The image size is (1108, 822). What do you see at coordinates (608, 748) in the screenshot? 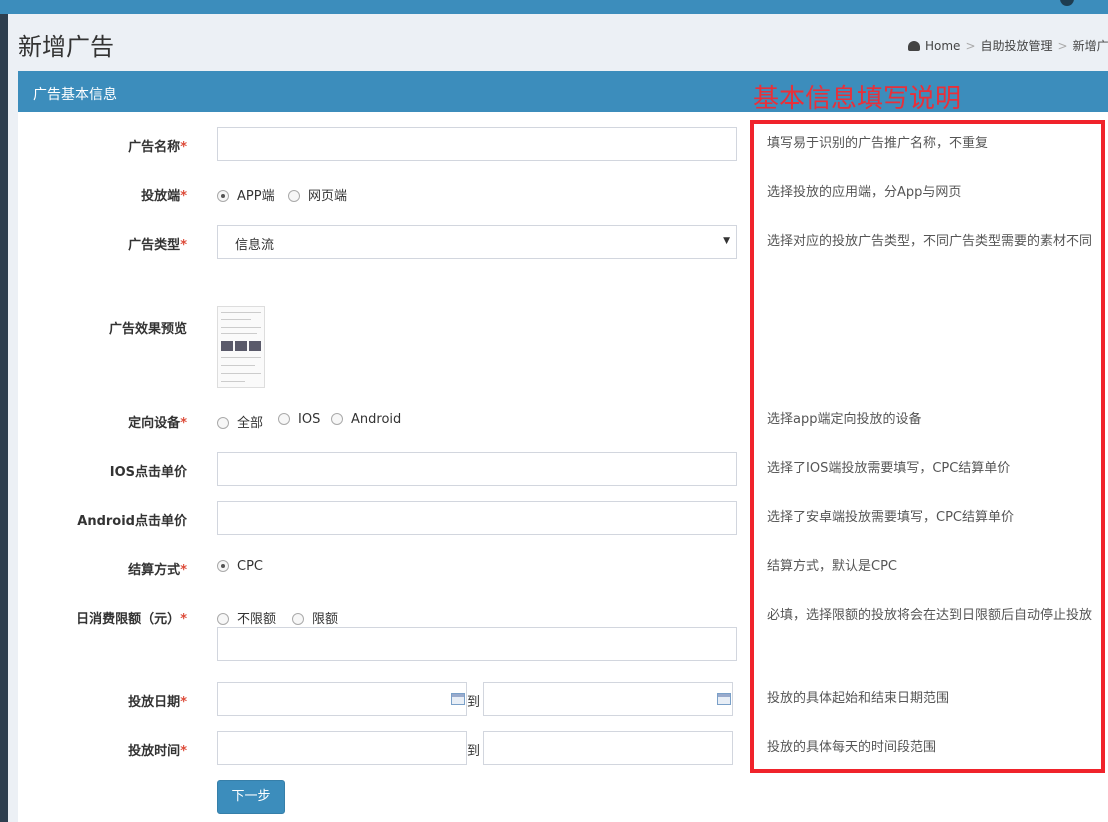
I see `end-time-input` at bounding box center [608, 748].